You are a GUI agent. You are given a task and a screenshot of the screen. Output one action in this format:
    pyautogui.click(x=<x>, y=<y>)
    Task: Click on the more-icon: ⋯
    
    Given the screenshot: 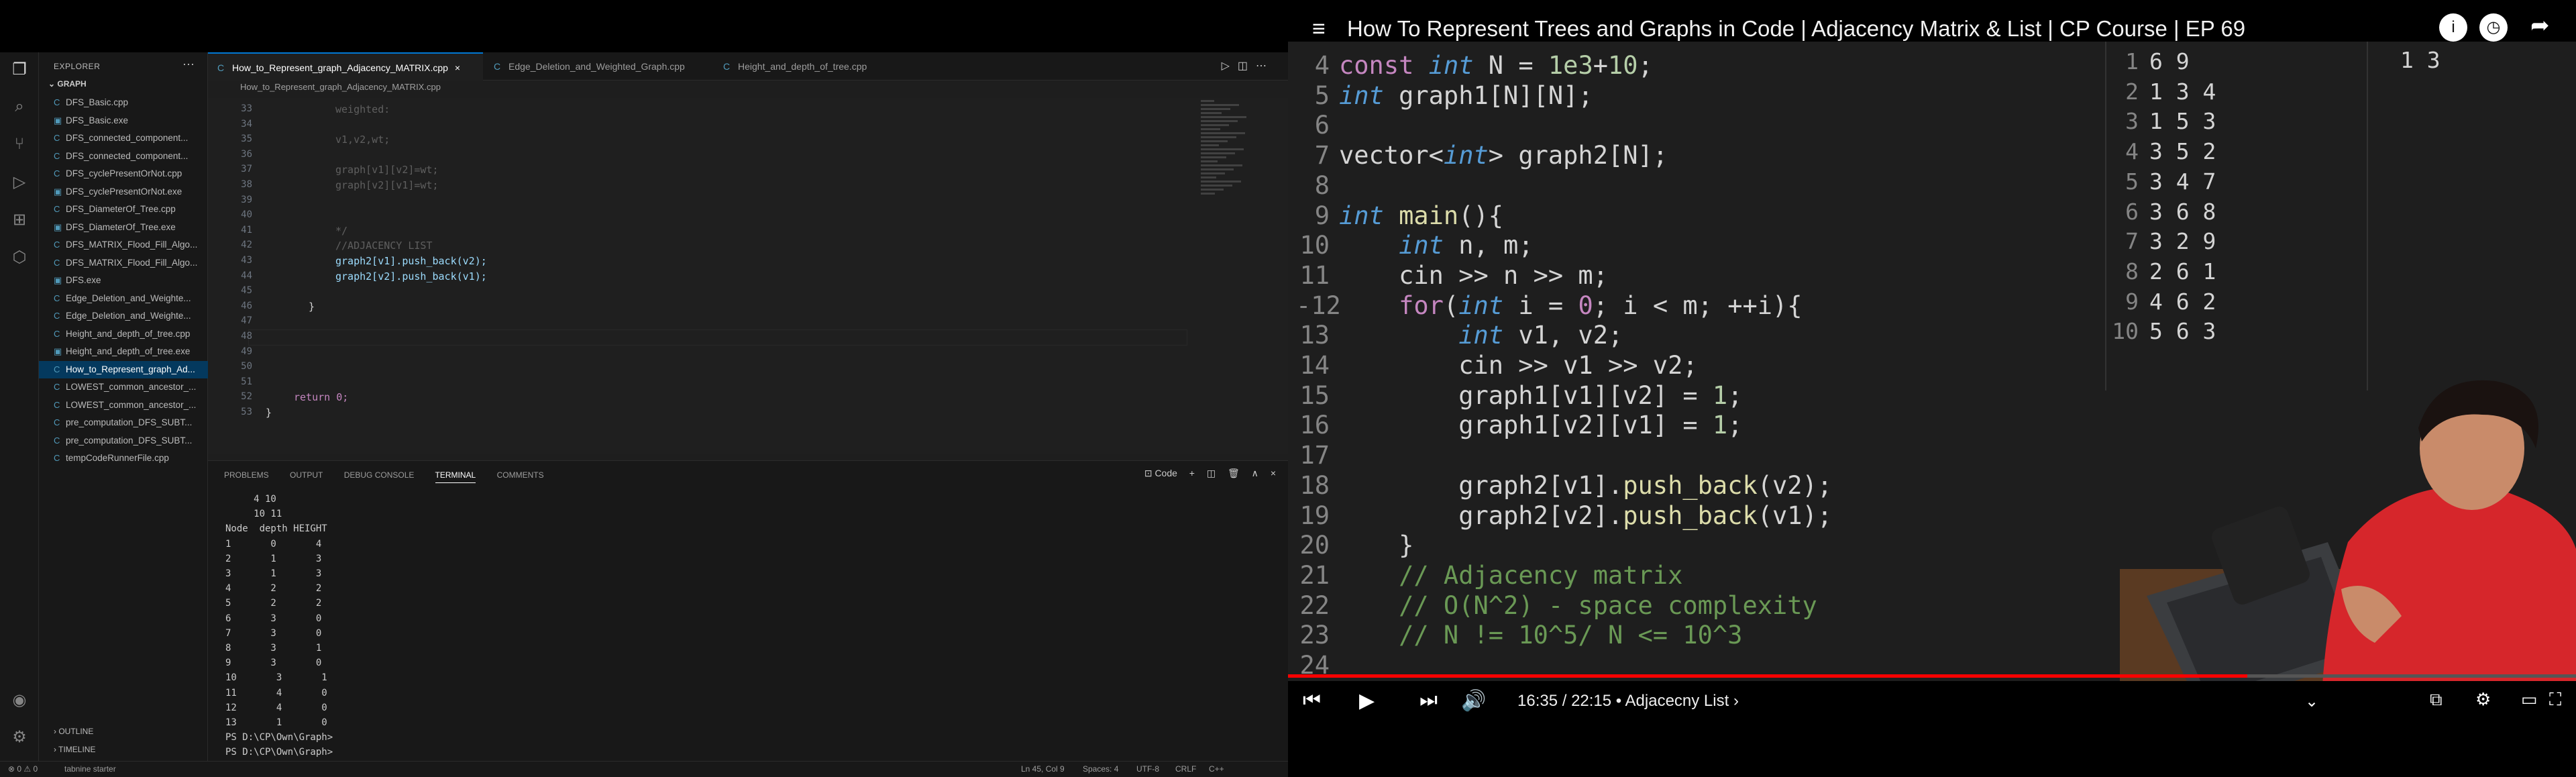 What is the action you would take?
    pyautogui.click(x=1265, y=66)
    